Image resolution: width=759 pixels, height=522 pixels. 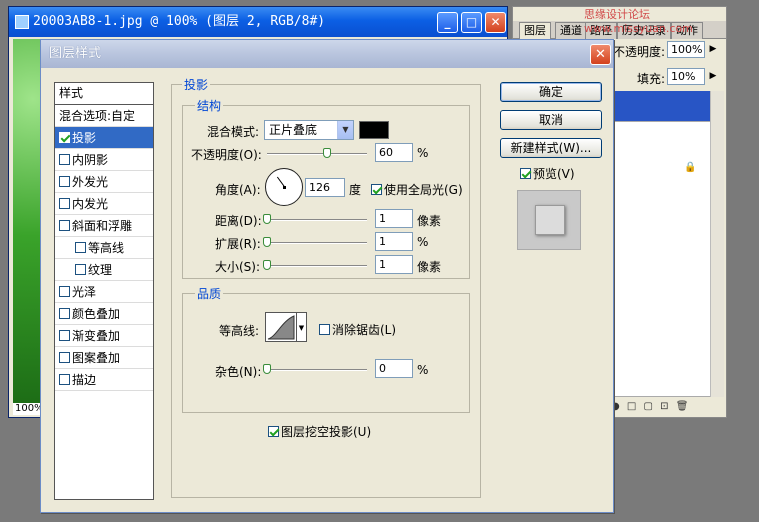 I want to click on style-item-drop-shadow: 投影, so click(x=104, y=138).